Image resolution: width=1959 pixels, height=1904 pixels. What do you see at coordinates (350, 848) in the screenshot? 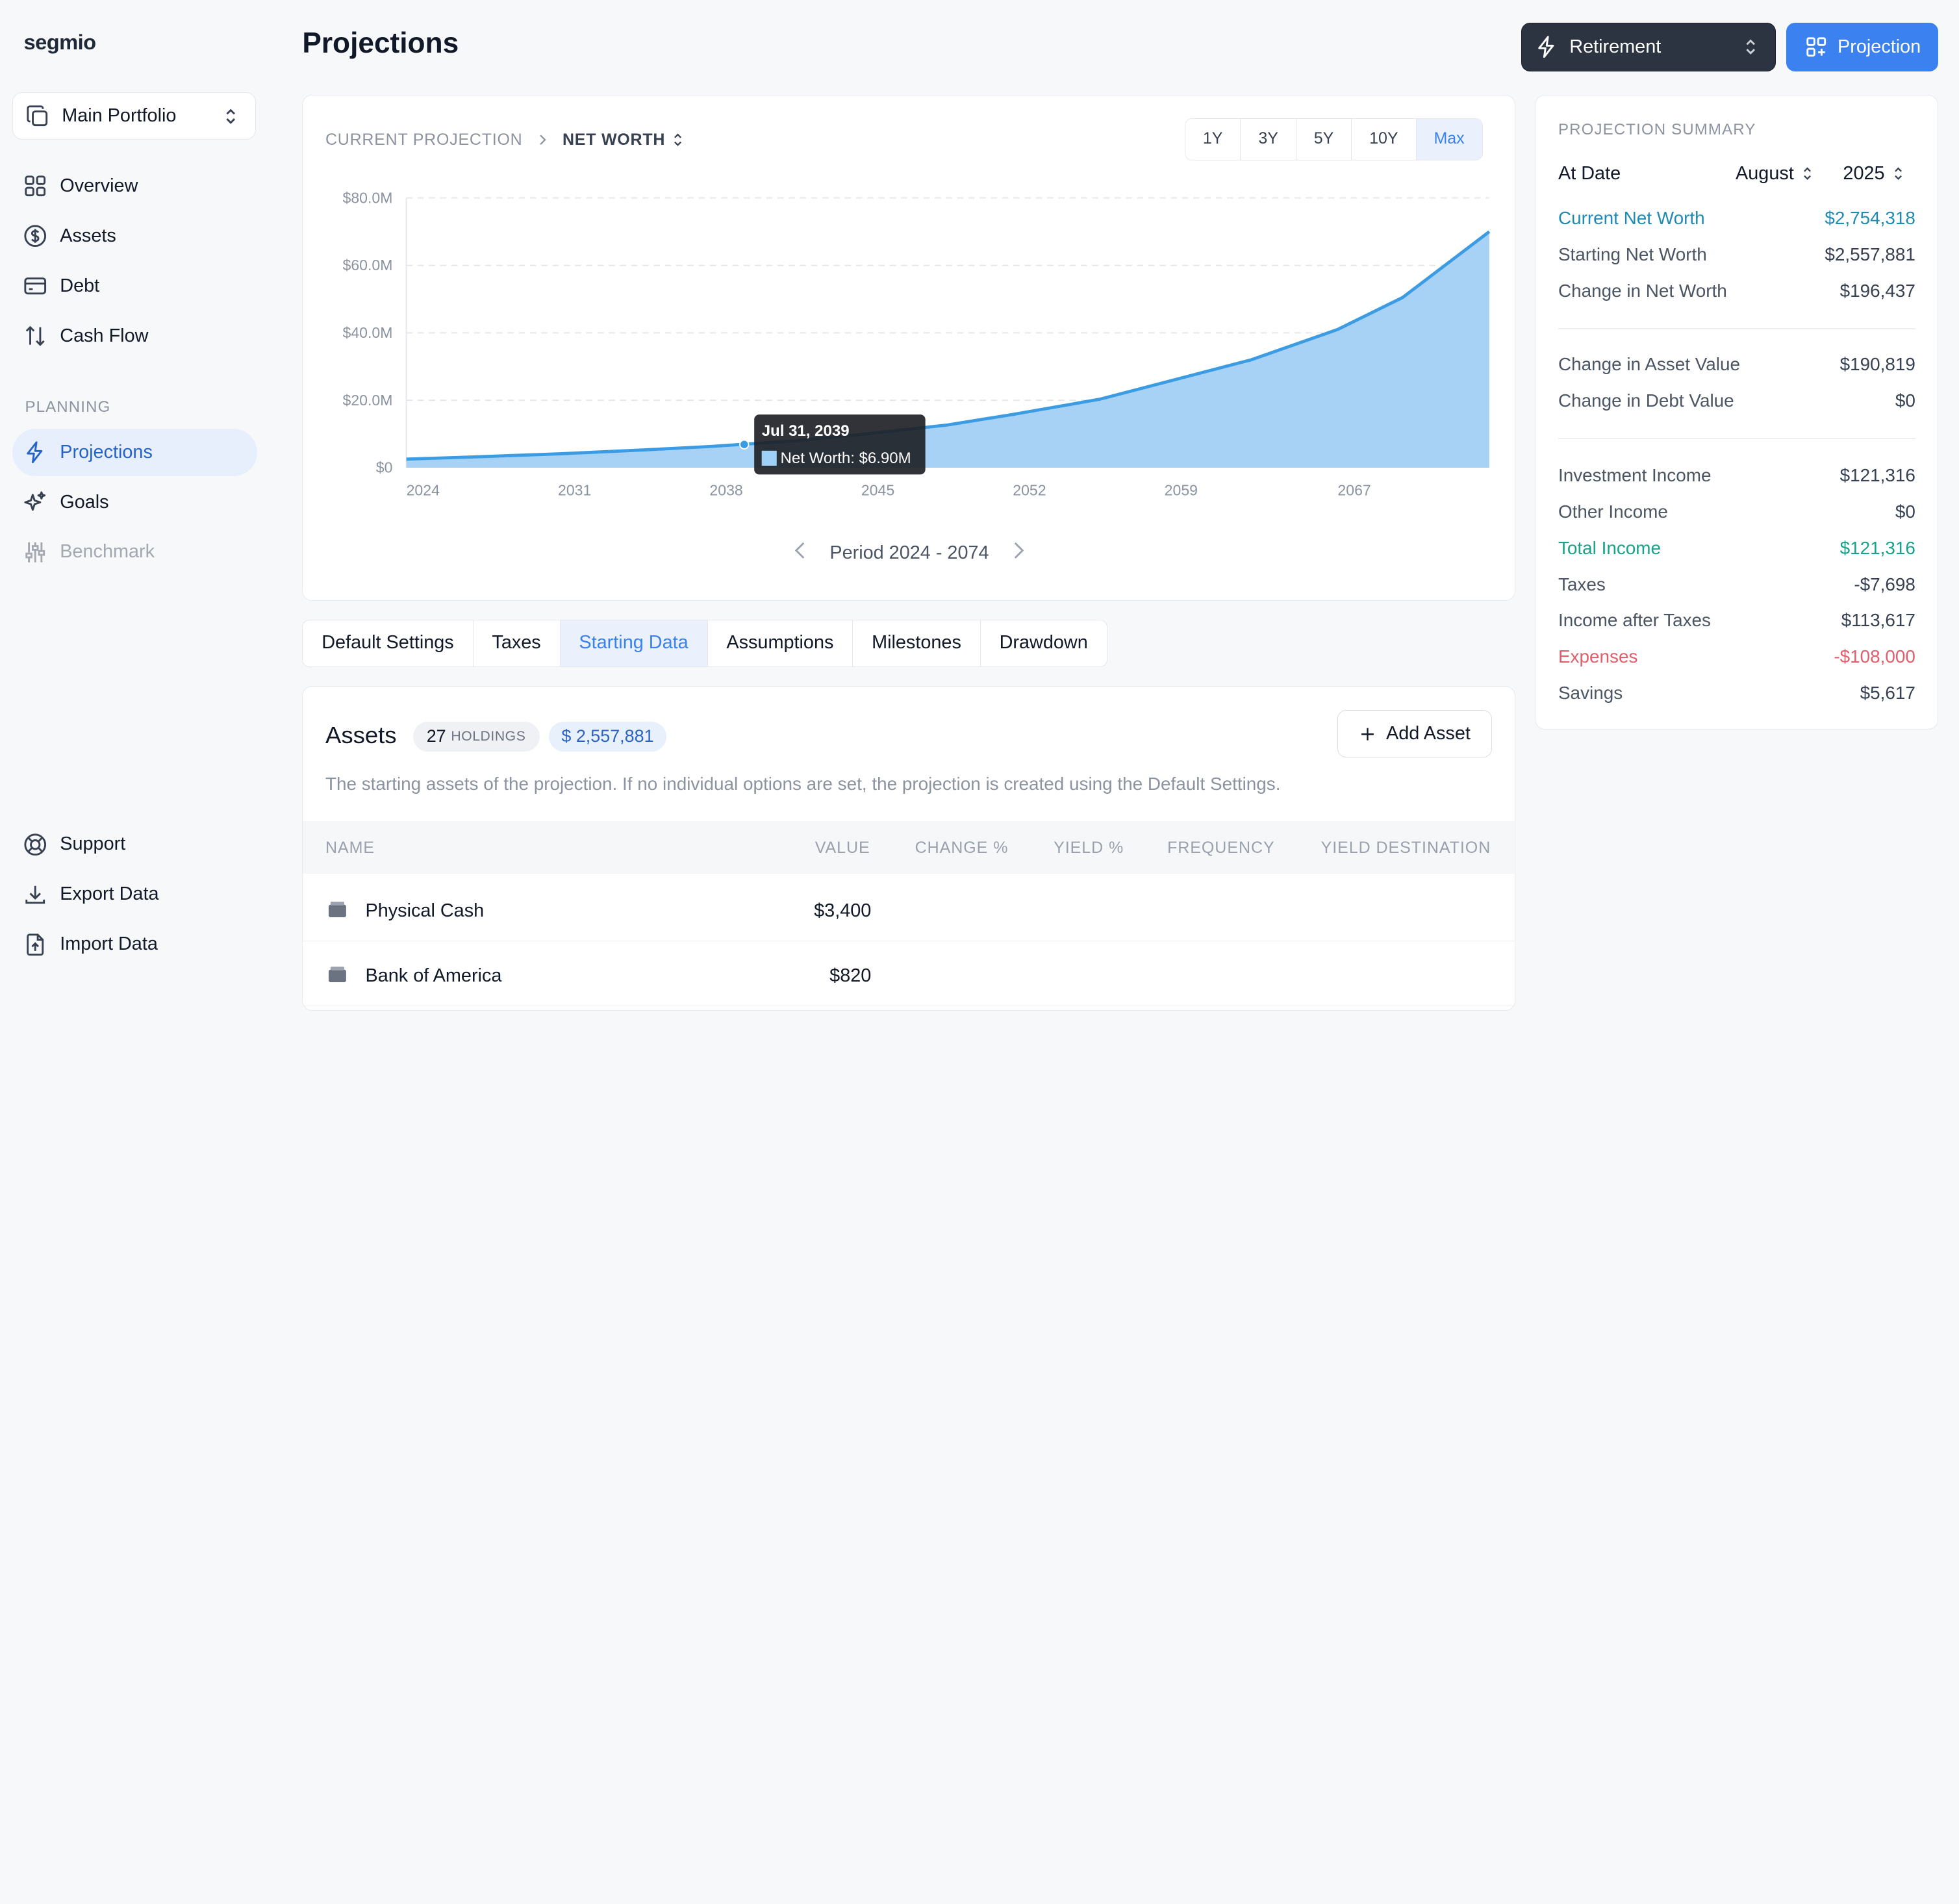
I see `column-header-name: NAME` at bounding box center [350, 848].